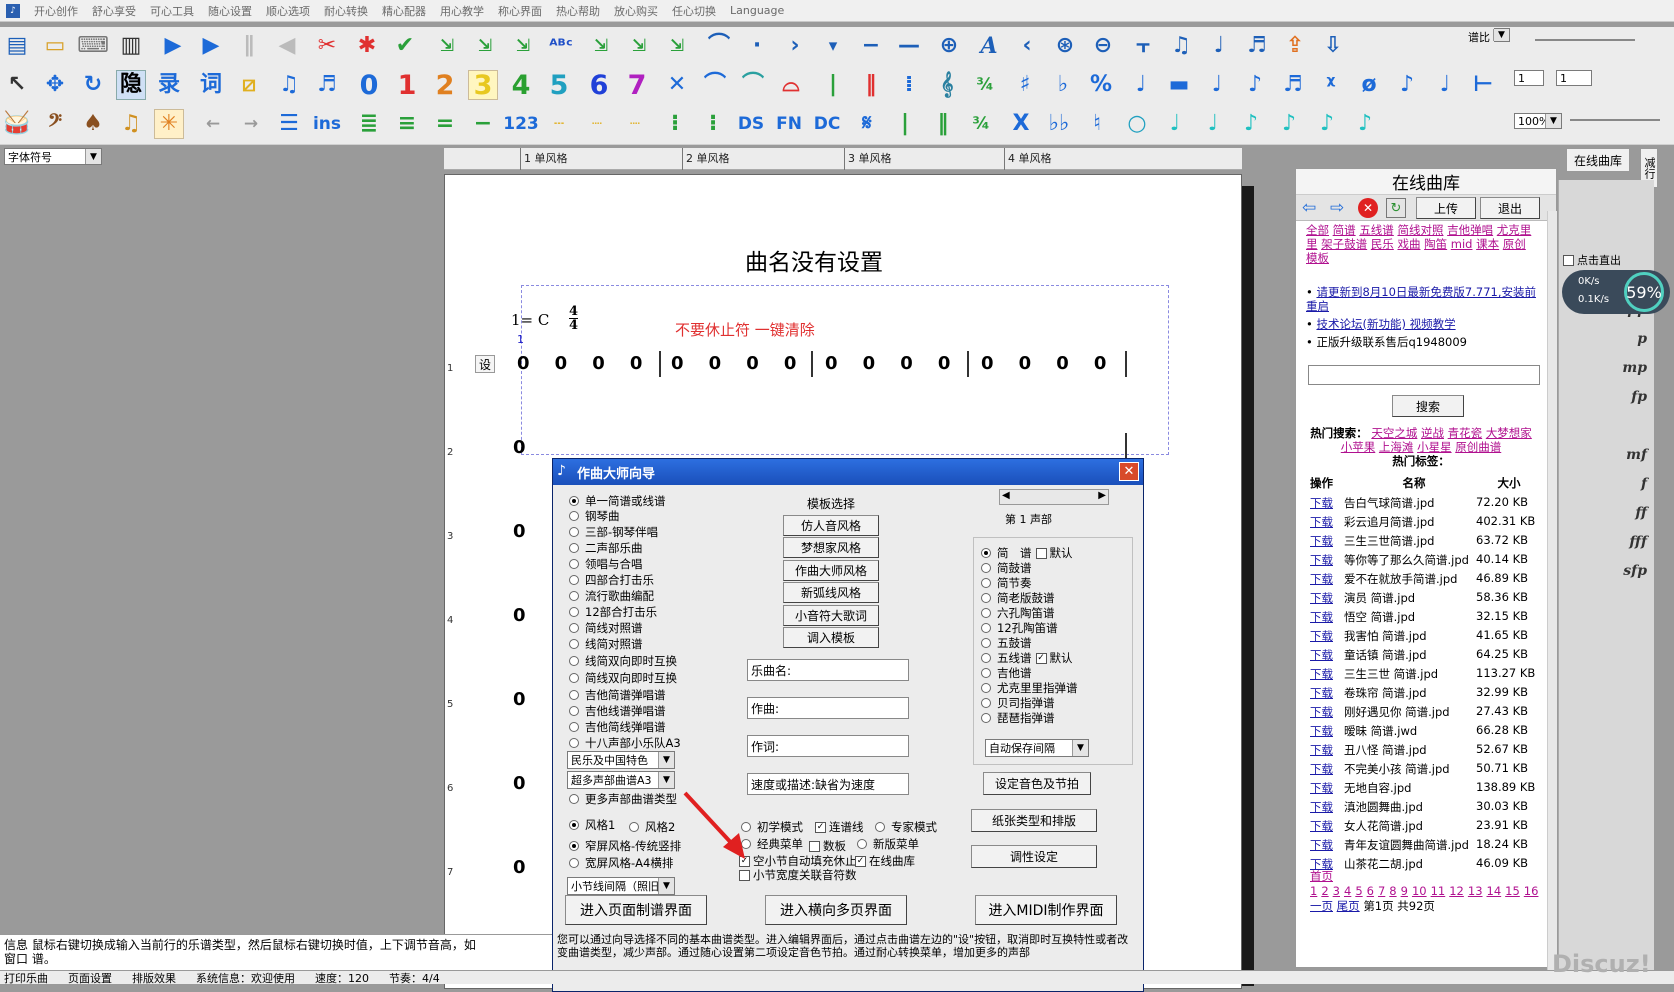 This screenshot has height=992, width=1674. Describe the element at coordinates (827, 846) in the screenshot. I see `plate-option: 数板` at that location.